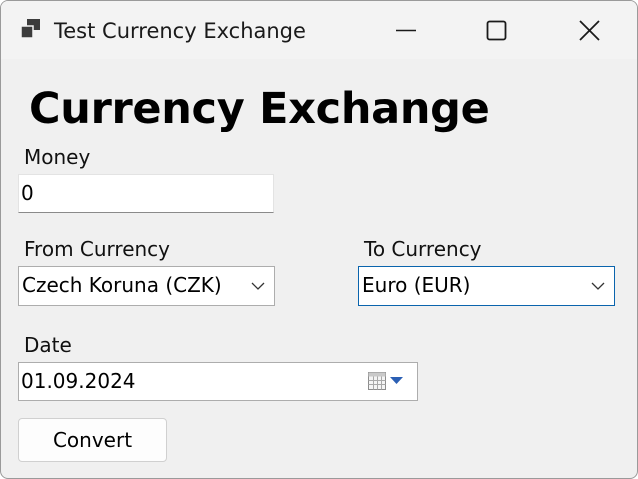  I want to click on minimize-button, so click(406, 30).